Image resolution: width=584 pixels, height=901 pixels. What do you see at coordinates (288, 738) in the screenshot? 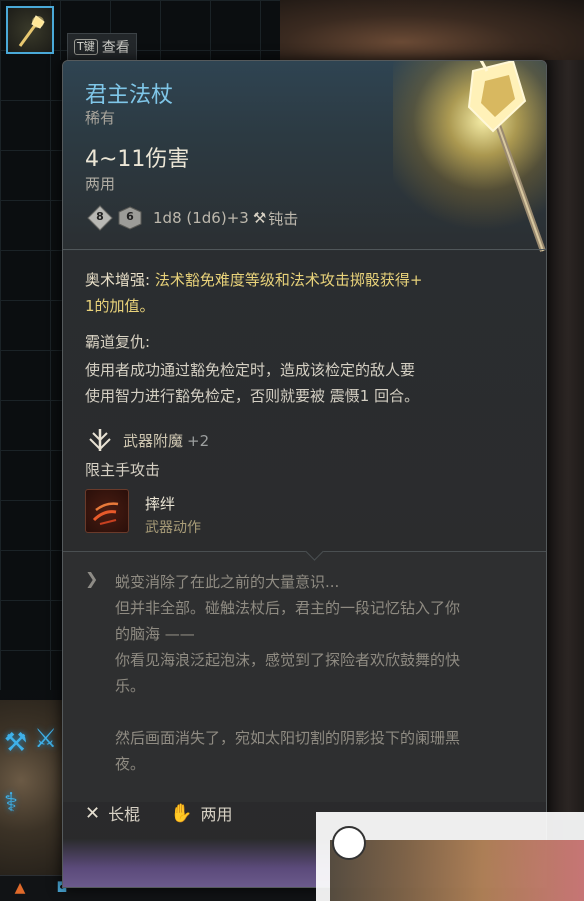
I see `lore-line: 然后画面消失了，宛如太阳切割的阴影投下的阑珊黑` at bounding box center [288, 738].